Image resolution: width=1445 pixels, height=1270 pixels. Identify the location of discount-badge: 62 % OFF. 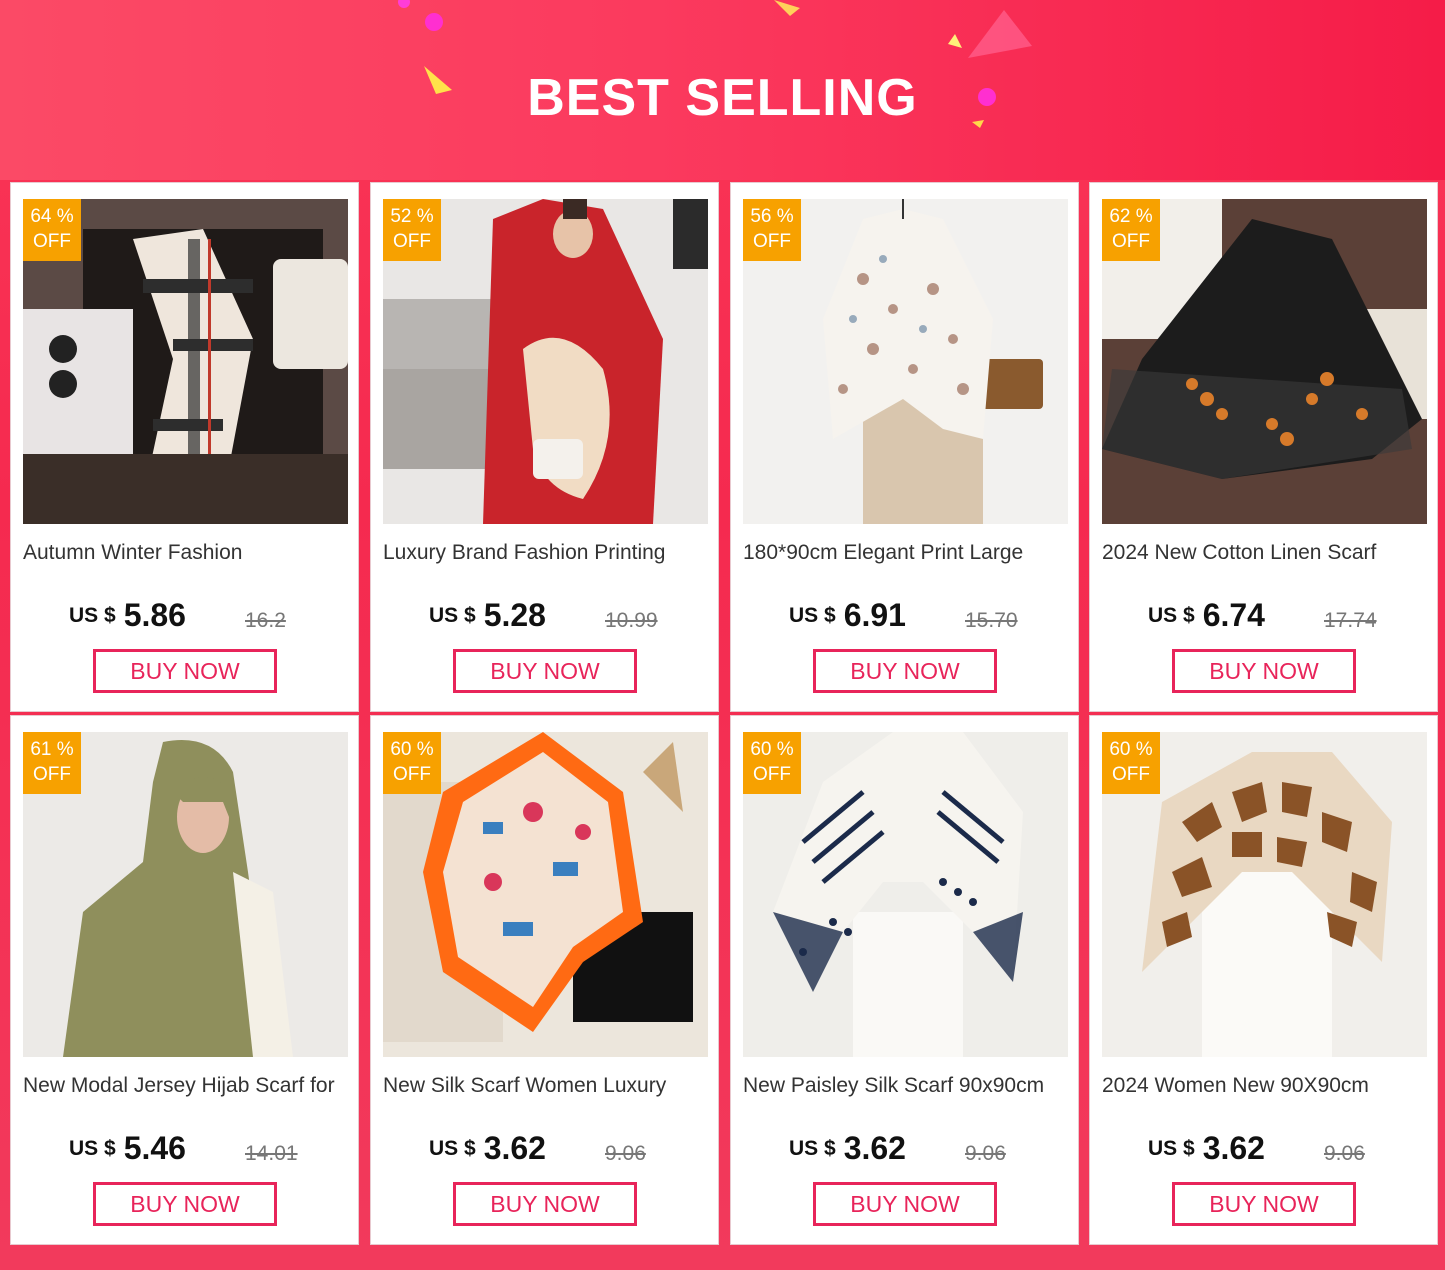
(1131, 230).